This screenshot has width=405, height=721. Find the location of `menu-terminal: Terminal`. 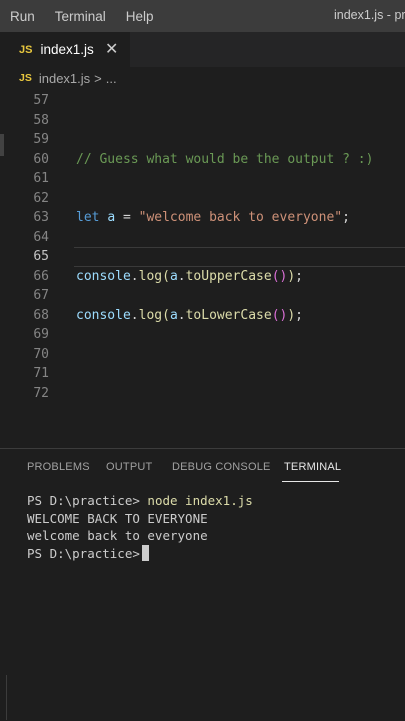

menu-terminal: Terminal is located at coordinates (80, 16).